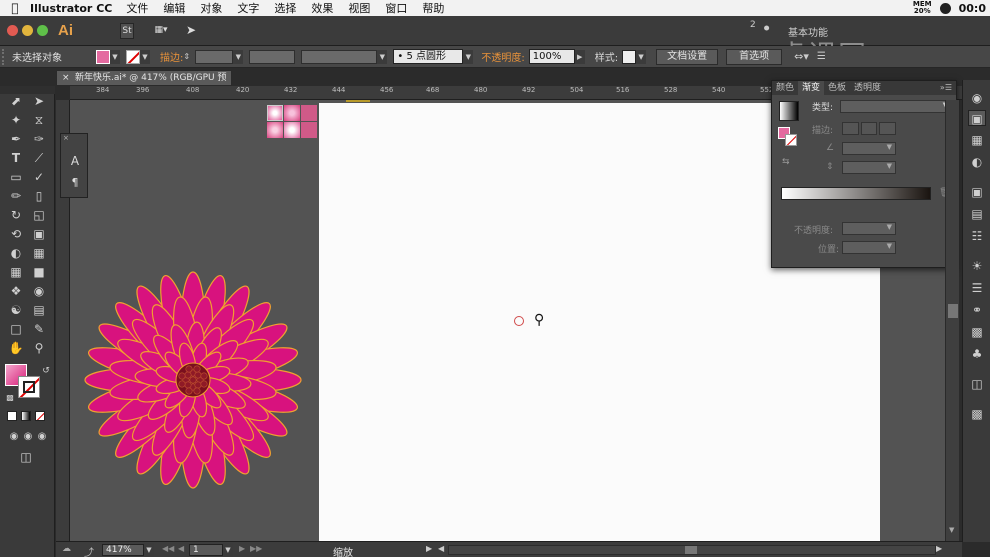 The height and width of the screenshot is (557, 990). Describe the element at coordinates (789, 111) in the screenshot. I see `gradient-preview-swatch` at that location.